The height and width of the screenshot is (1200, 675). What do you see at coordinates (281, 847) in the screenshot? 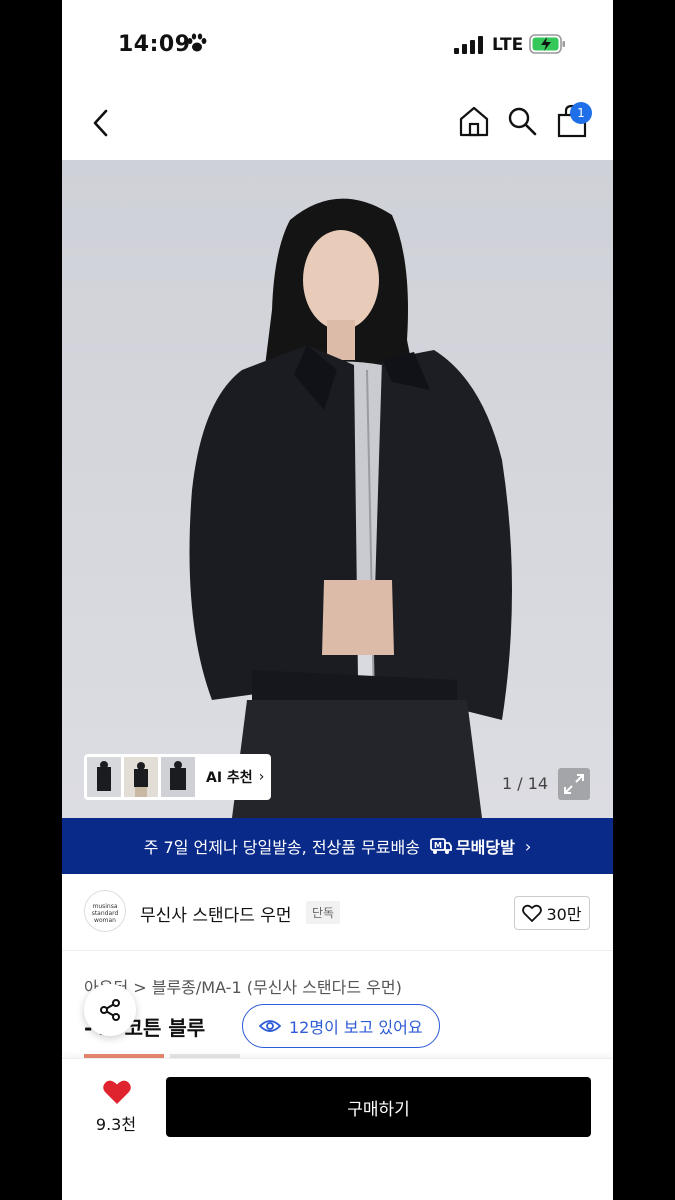
I see `banner-text: 주 7일 언제나 당일발송, 전상품 무료배송` at bounding box center [281, 847].